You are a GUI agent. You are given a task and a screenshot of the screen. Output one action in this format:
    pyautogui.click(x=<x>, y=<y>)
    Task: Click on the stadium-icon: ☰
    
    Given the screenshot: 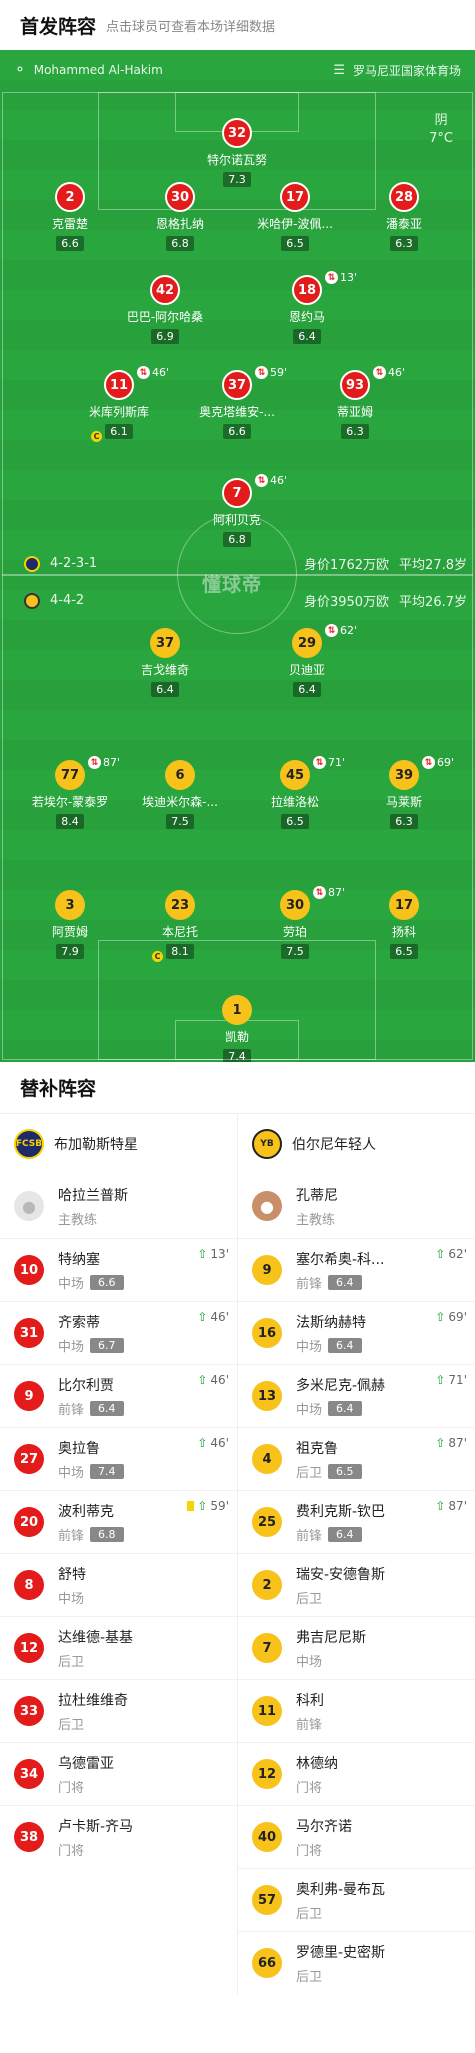 What is the action you would take?
    pyautogui.click(x=339, y=70)
    